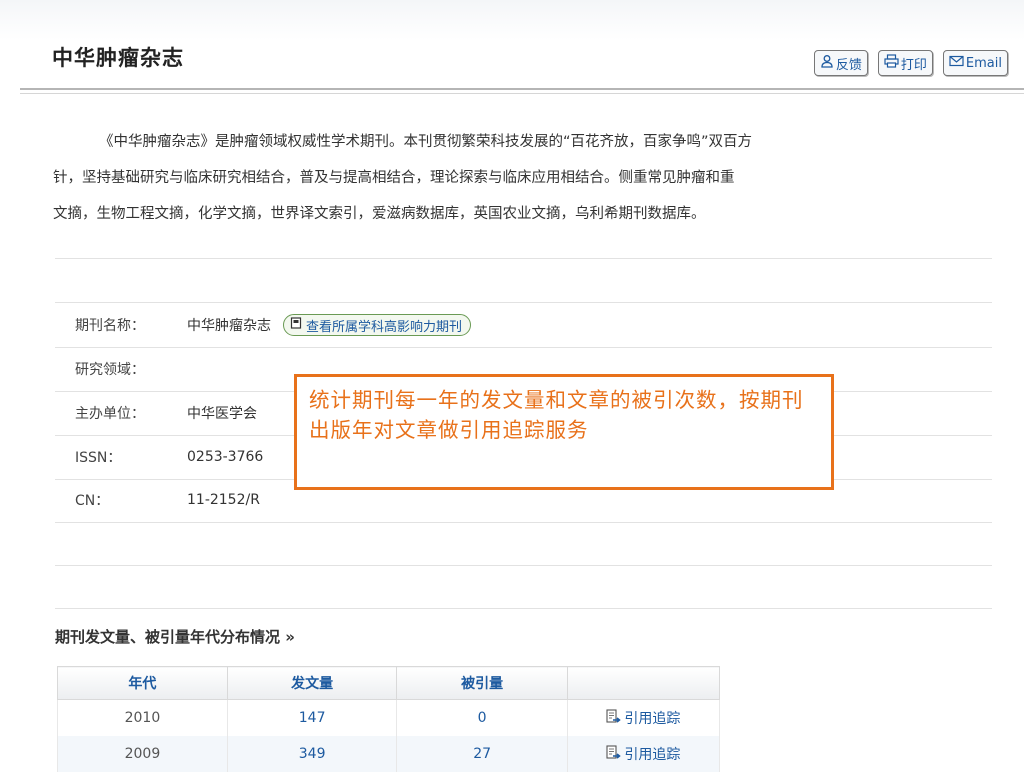  Describe the element at coordinates (828, 63) in the screenshot. I see `person-icon` at that location.